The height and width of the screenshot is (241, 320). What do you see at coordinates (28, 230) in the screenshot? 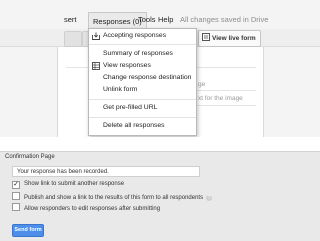
I see `send-form-button: Send form` at bounding box center [28, 230].